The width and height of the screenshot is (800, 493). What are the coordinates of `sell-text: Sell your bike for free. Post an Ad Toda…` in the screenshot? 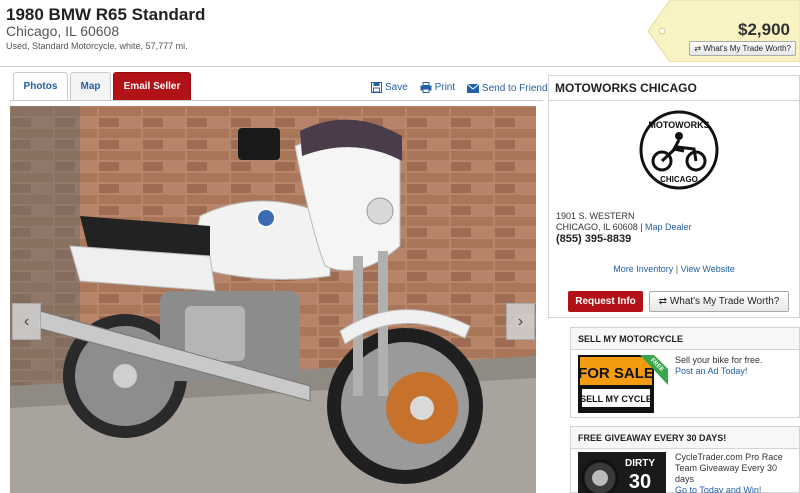 It's located at (735, 366).